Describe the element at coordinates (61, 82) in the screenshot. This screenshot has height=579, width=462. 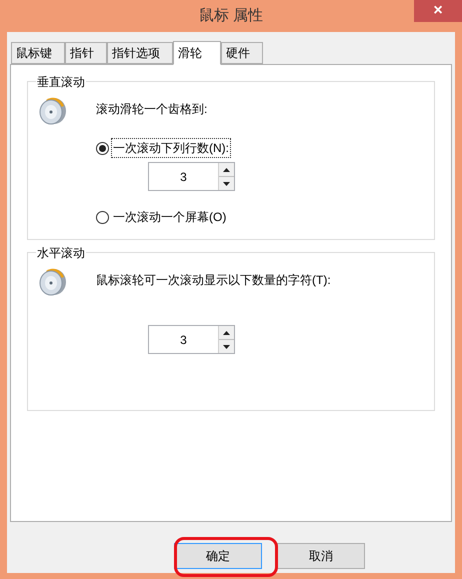
I see `group-title: 垂直滚动` at that location.